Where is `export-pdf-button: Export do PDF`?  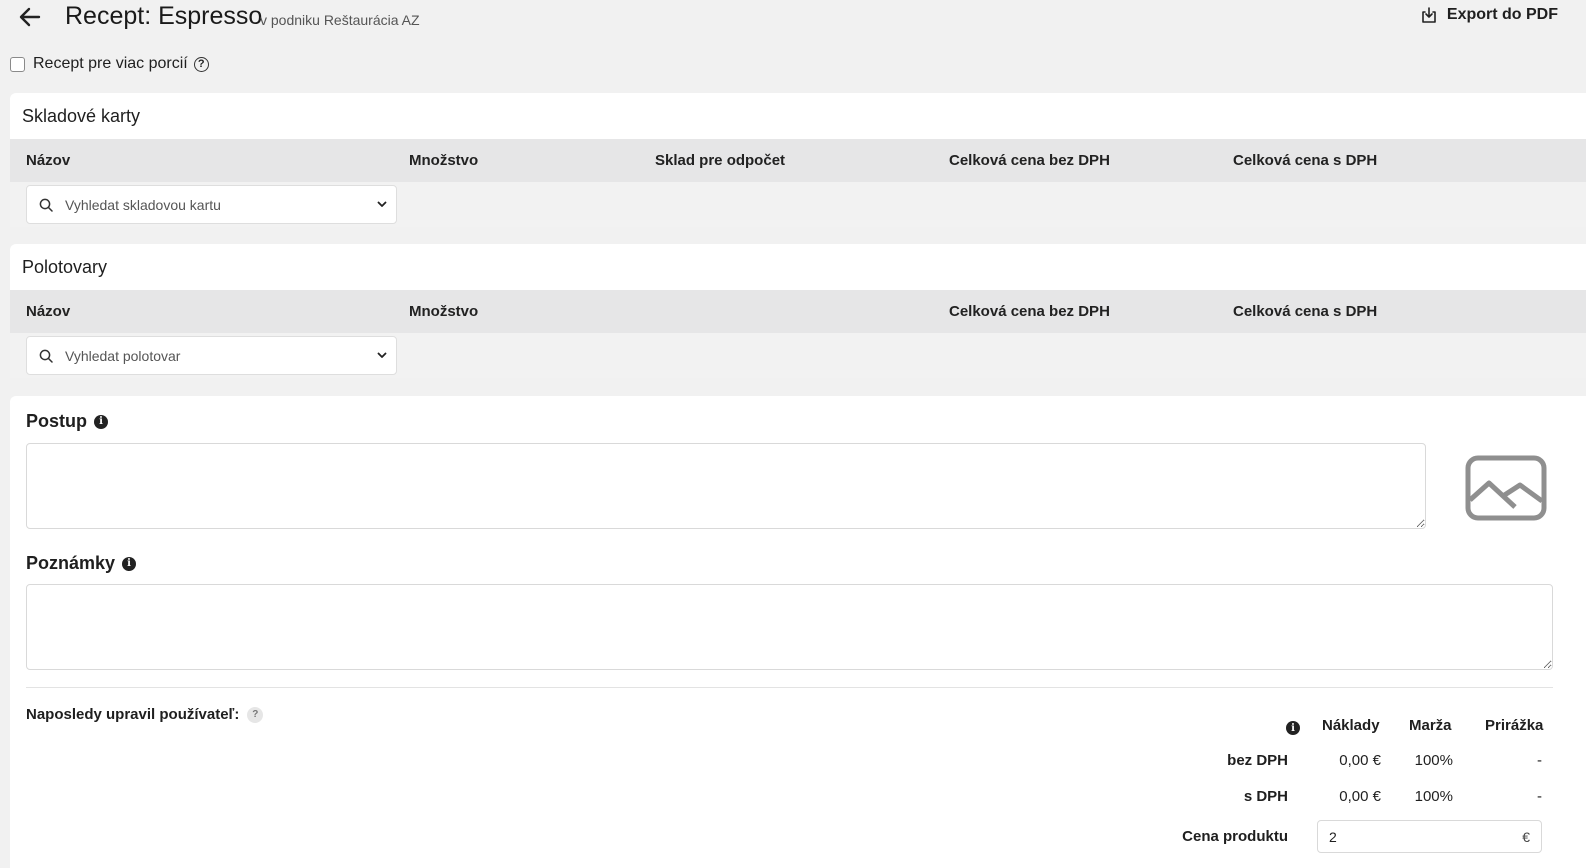 export-pdf-button: Export do PDF is located at coordinates (1489, 15).